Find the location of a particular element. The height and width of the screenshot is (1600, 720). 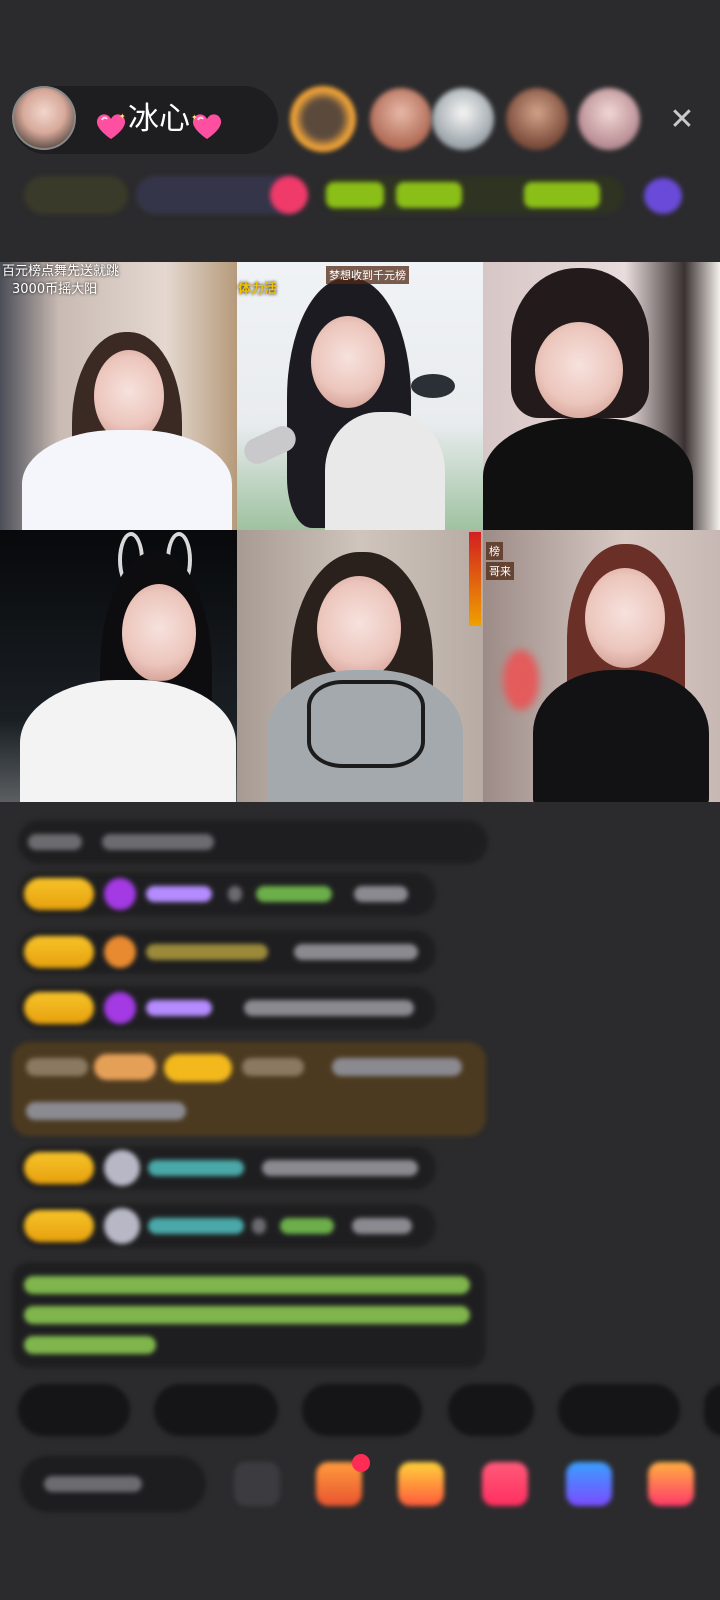

chat-notice is located at coordinates (253, 842).